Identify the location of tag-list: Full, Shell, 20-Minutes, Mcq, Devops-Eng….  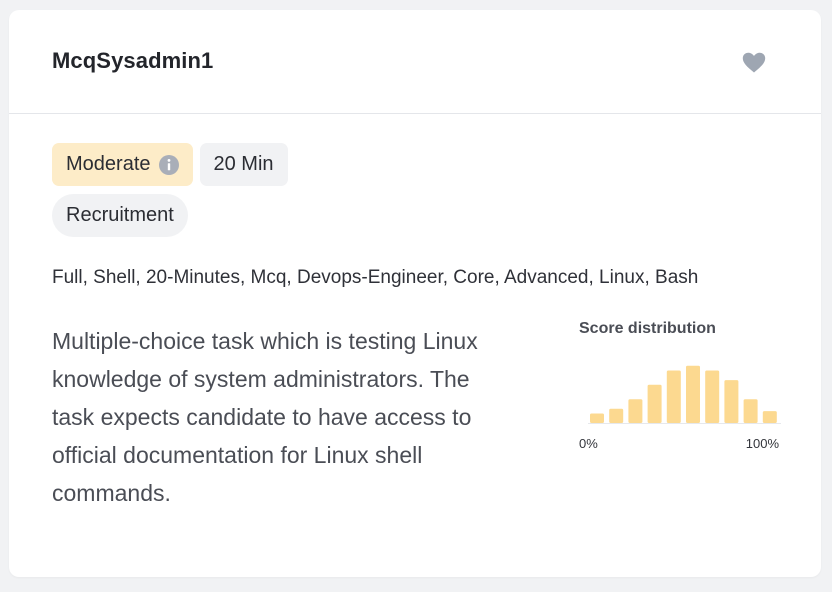
(375, 277).